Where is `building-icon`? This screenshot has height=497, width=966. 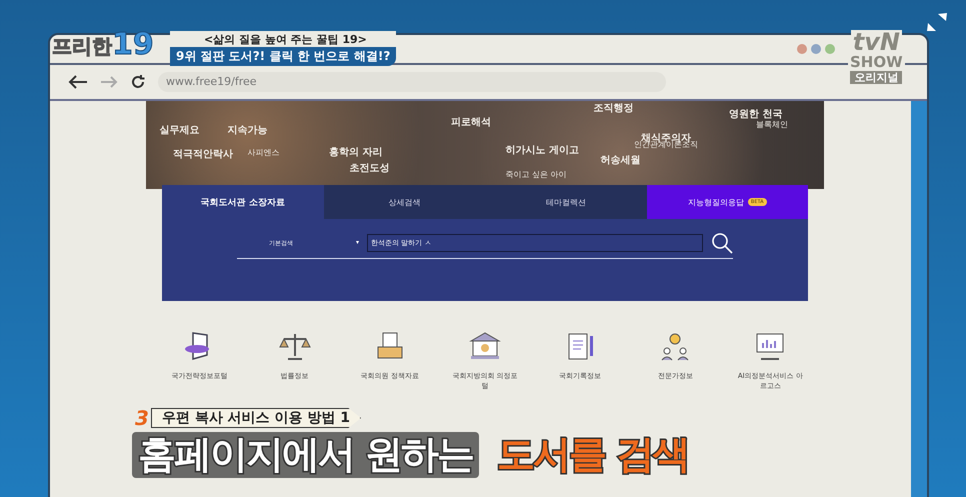 building-icon is located at coordinates (485, 346).